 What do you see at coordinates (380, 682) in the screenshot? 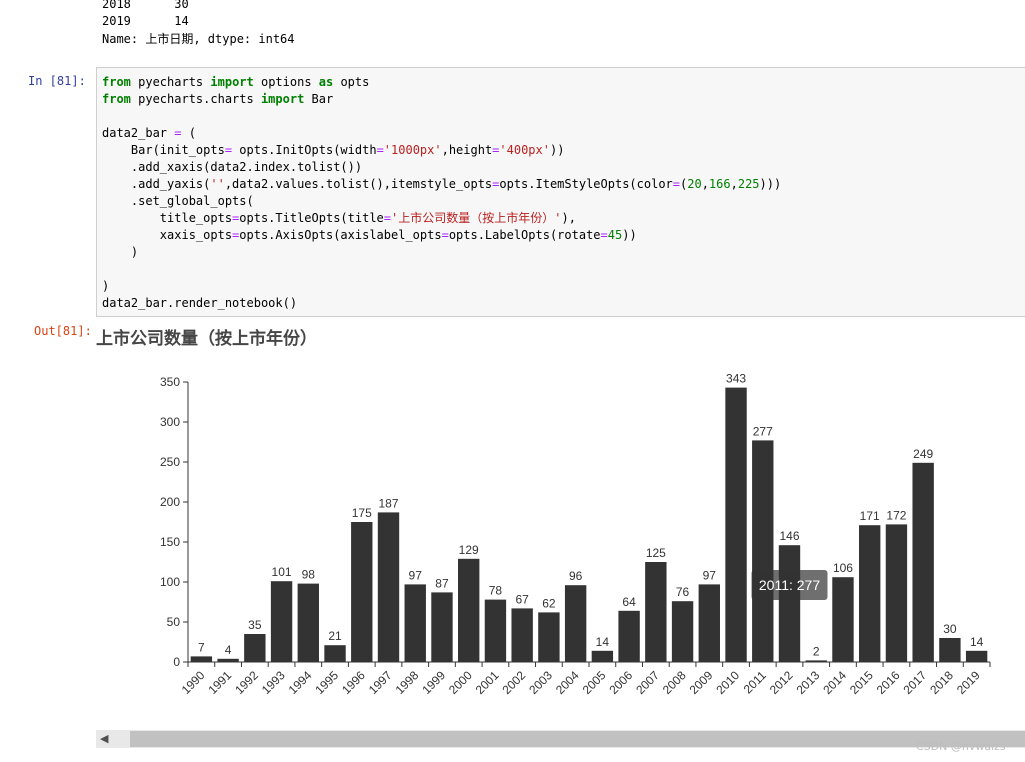
I see `x-tick-label: 1997` at bounding box center [380, 682].